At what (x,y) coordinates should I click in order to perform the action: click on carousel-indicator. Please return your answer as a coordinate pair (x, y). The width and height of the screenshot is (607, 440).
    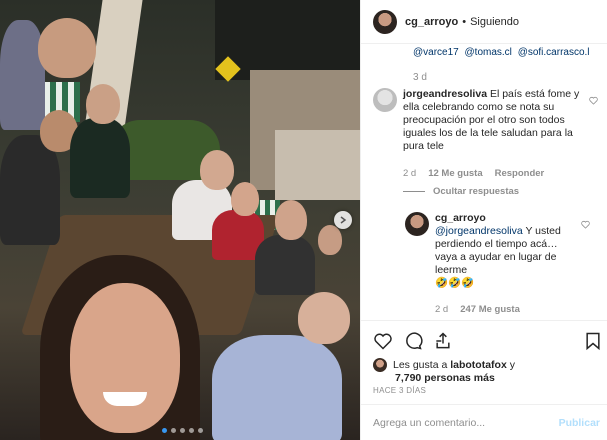
    Looking at the image, I should click on (182, 430).